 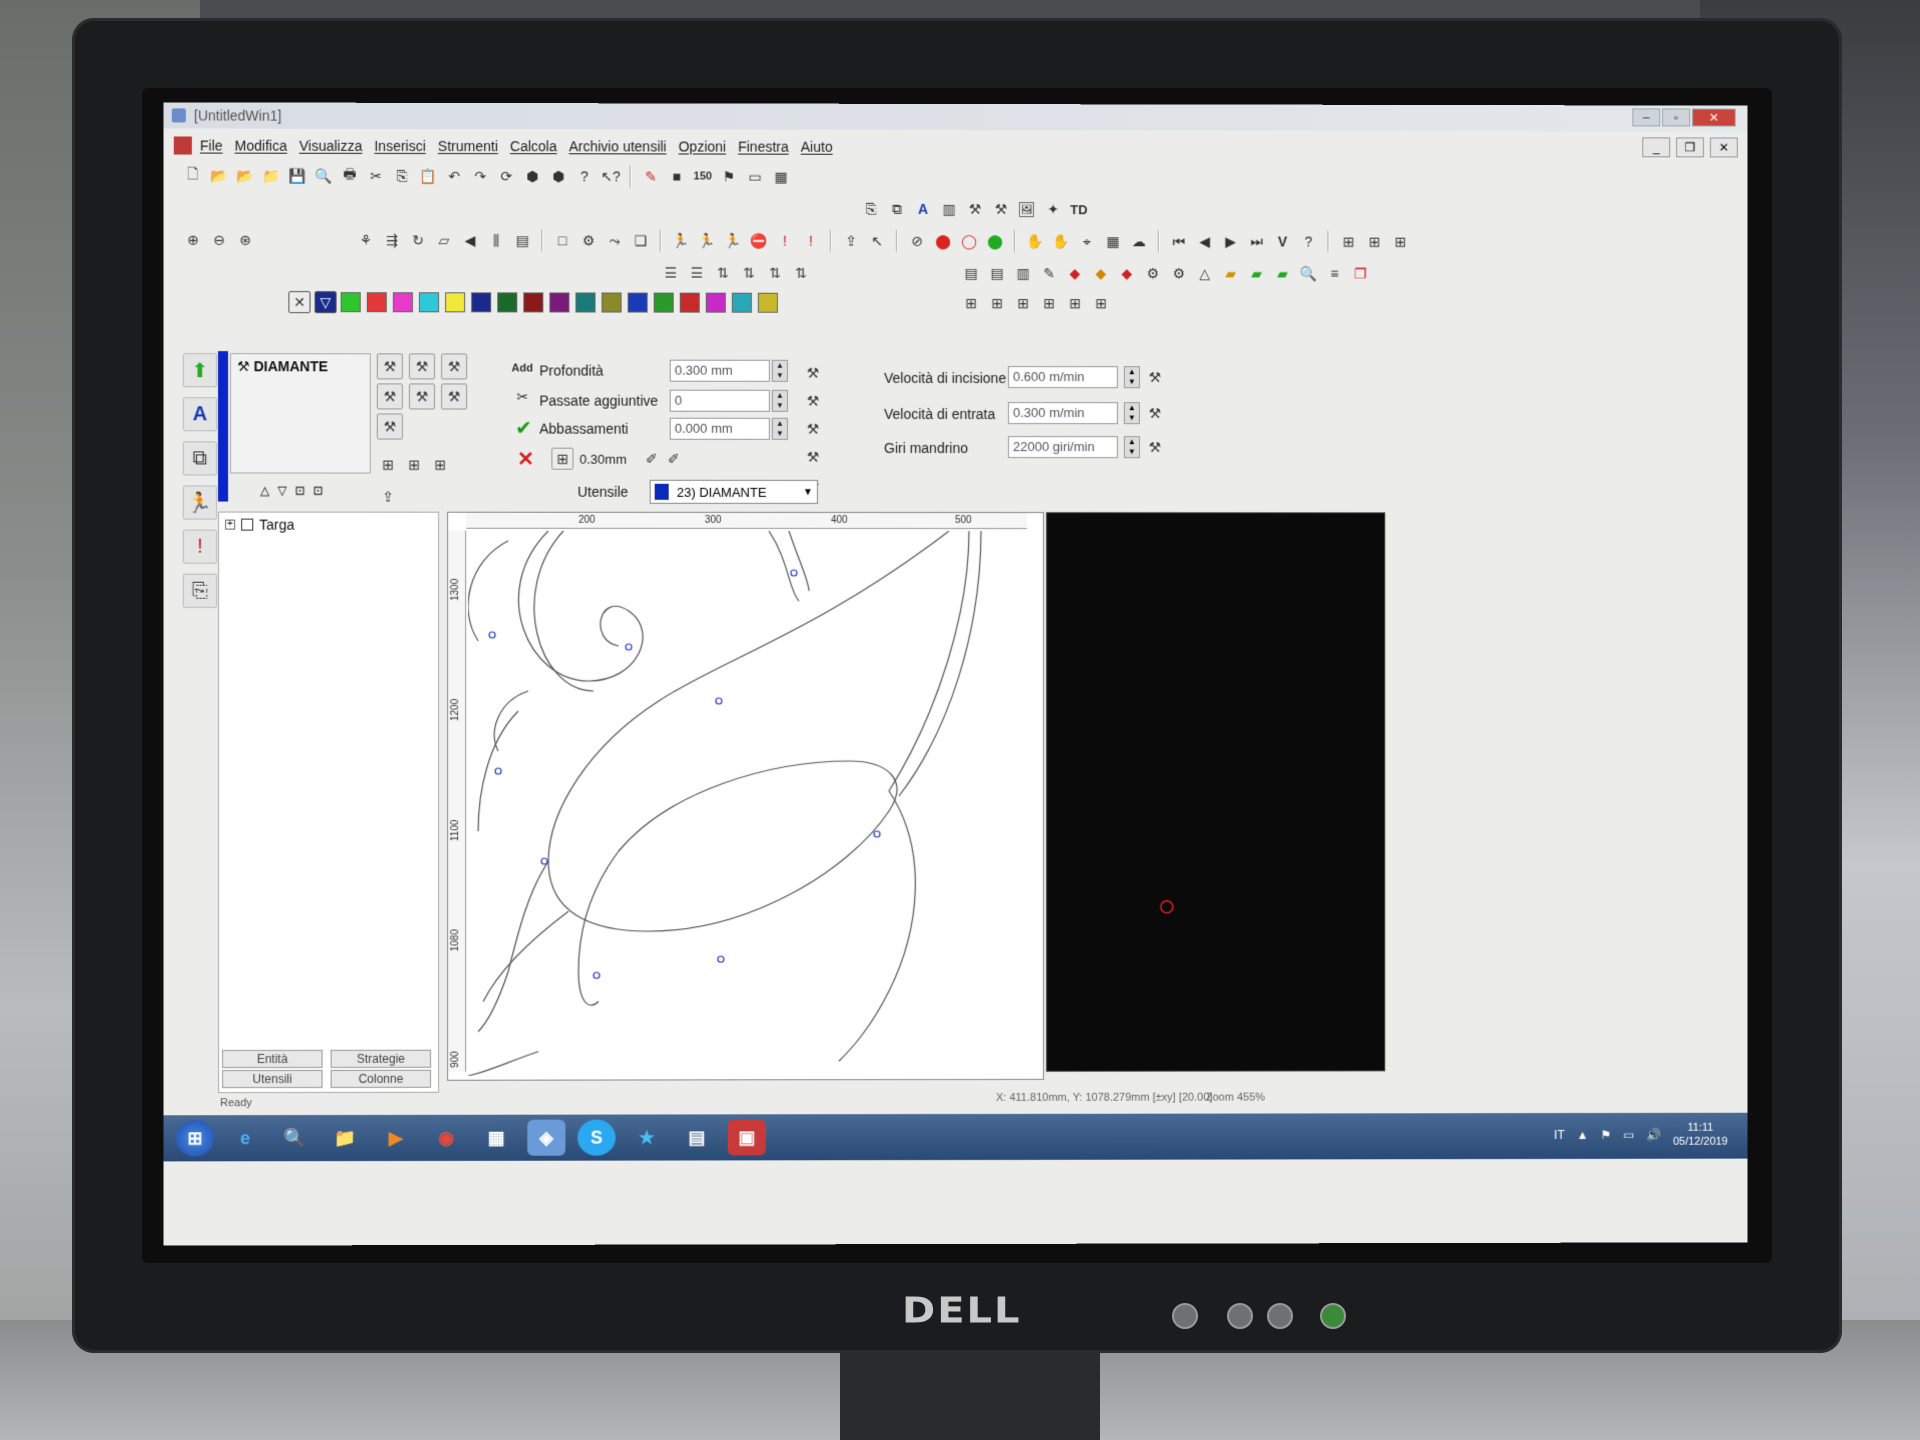 I want to click on stop-square-icon: ■, so click(x=677, y=176).